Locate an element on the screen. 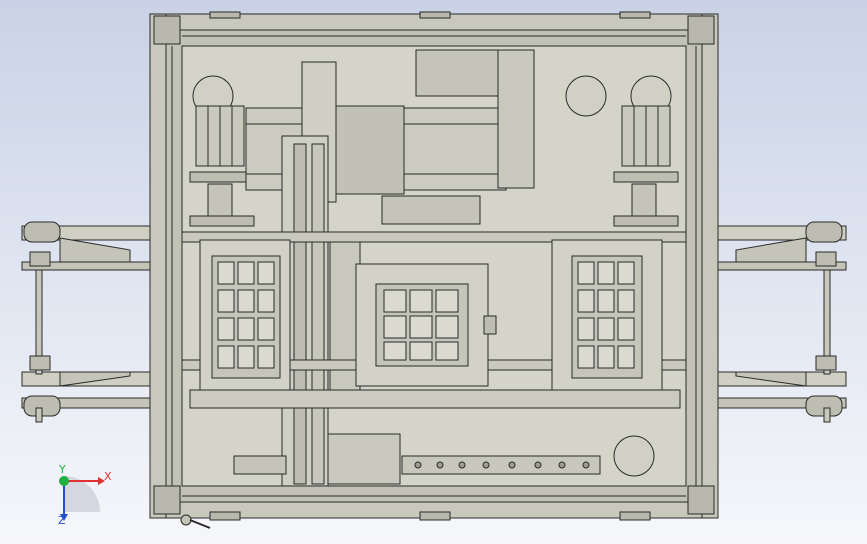 This screenshot has height=544, width=867. y-axis-dot is located at coordinates (64, 481).